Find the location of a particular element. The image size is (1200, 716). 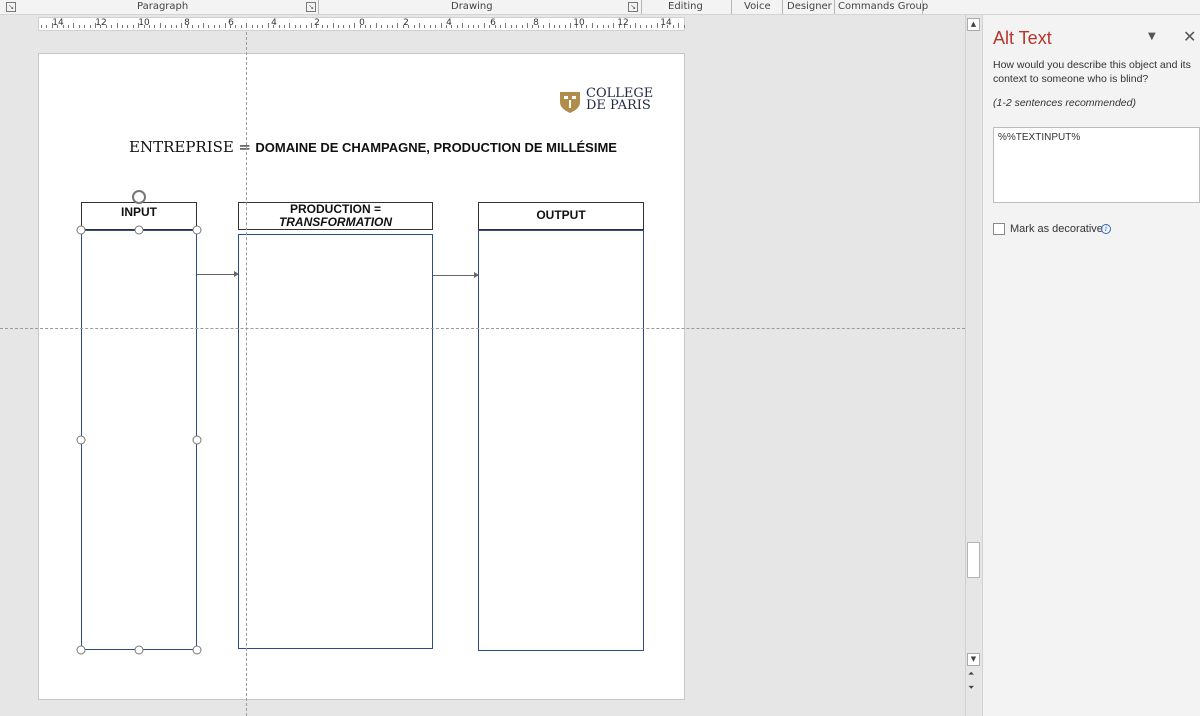

input-column-box is located at coordinates (139, 440).